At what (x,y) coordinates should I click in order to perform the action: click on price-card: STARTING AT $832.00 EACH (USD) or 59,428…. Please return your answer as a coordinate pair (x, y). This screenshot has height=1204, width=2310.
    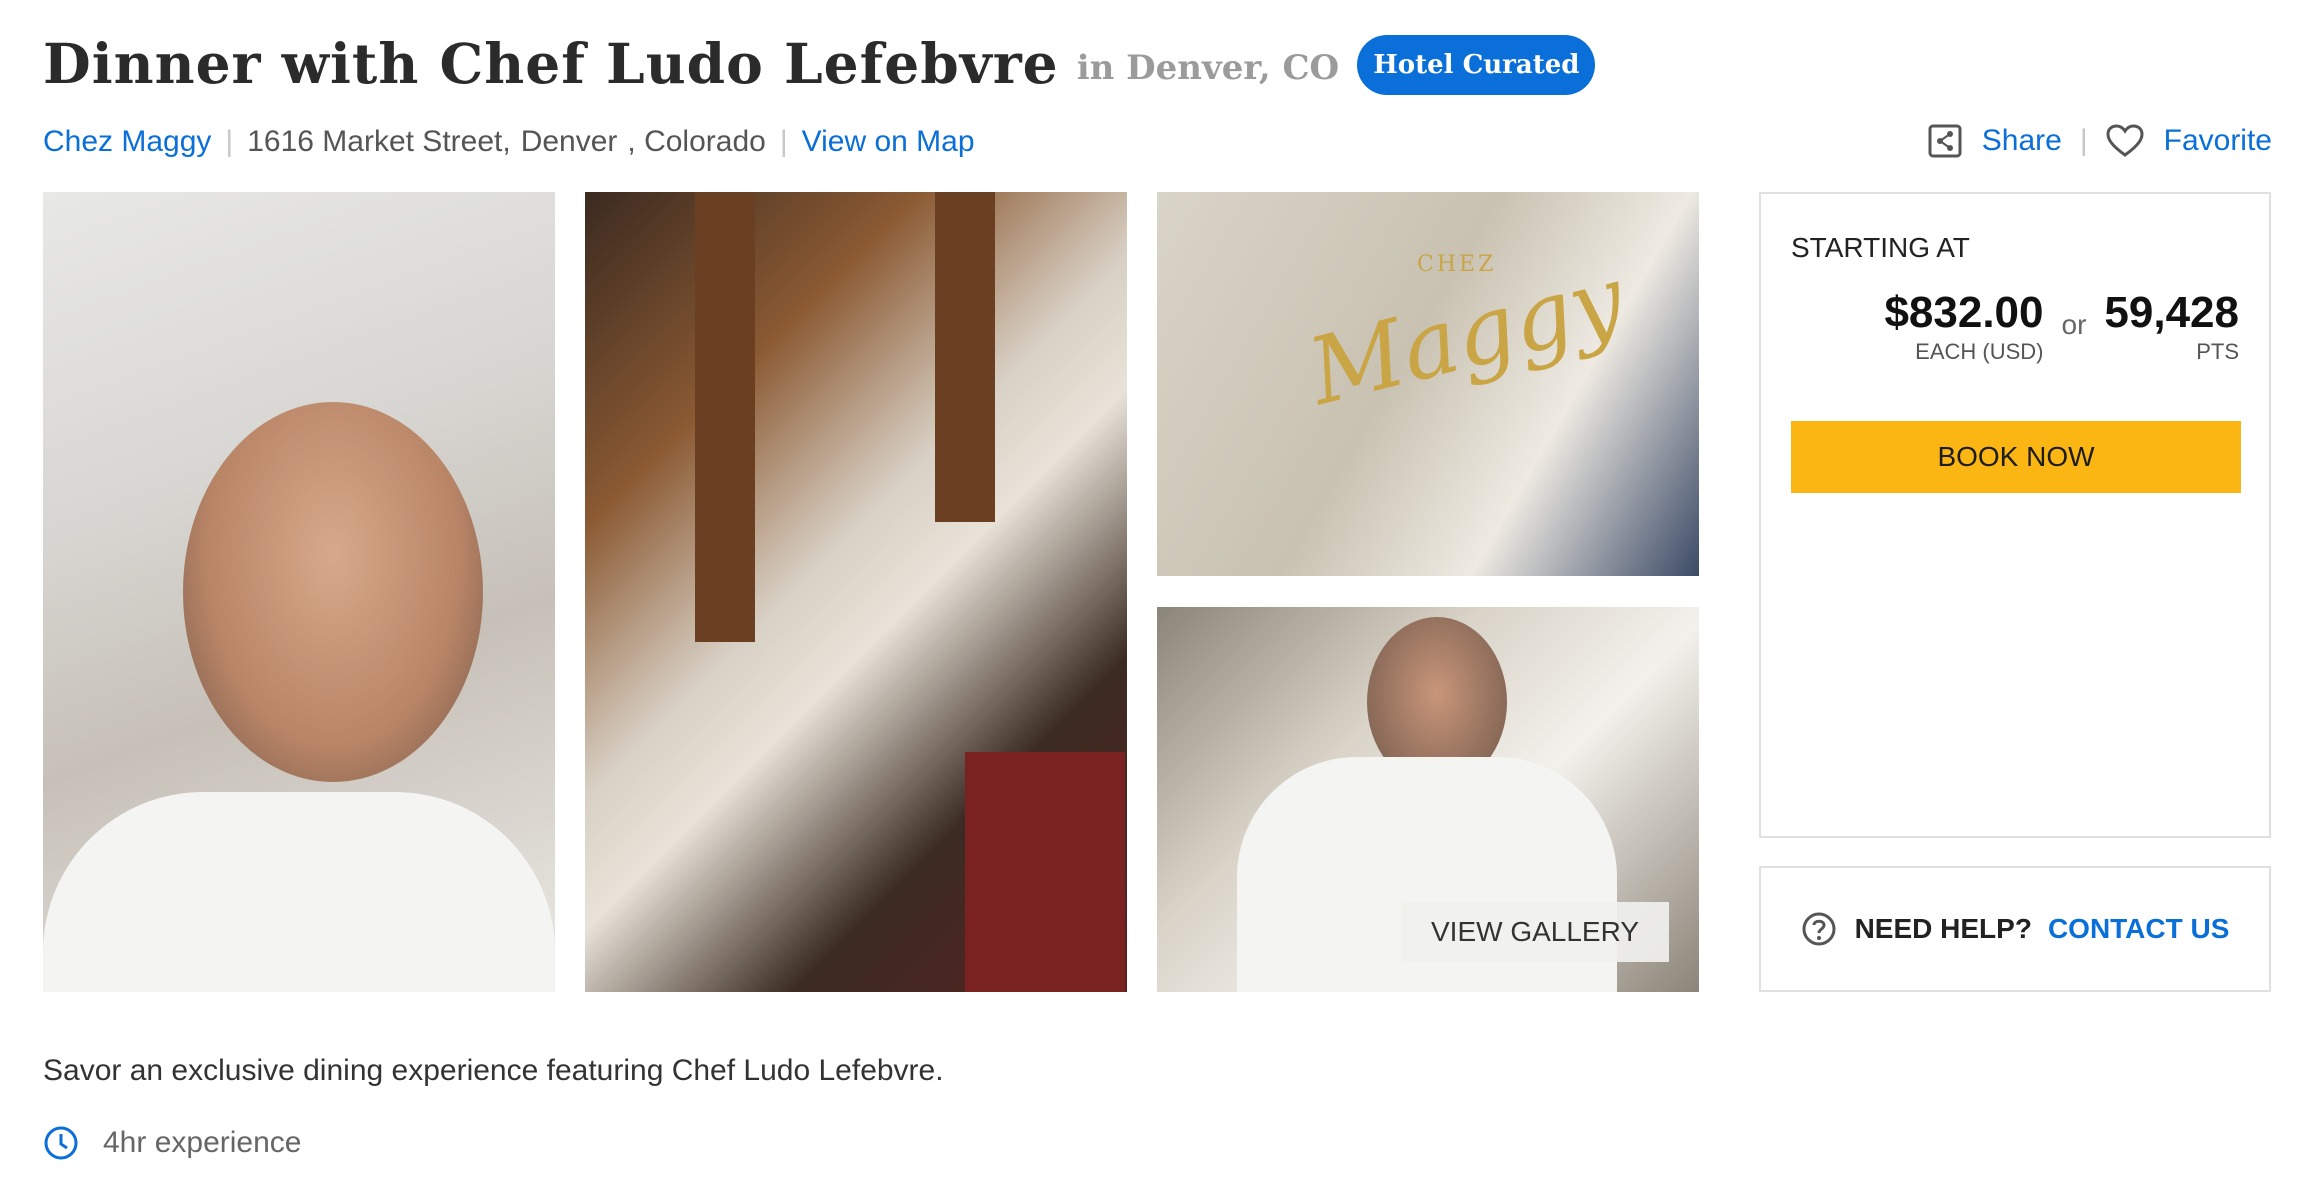
    Looking at the image, I should click on (2015, 515).